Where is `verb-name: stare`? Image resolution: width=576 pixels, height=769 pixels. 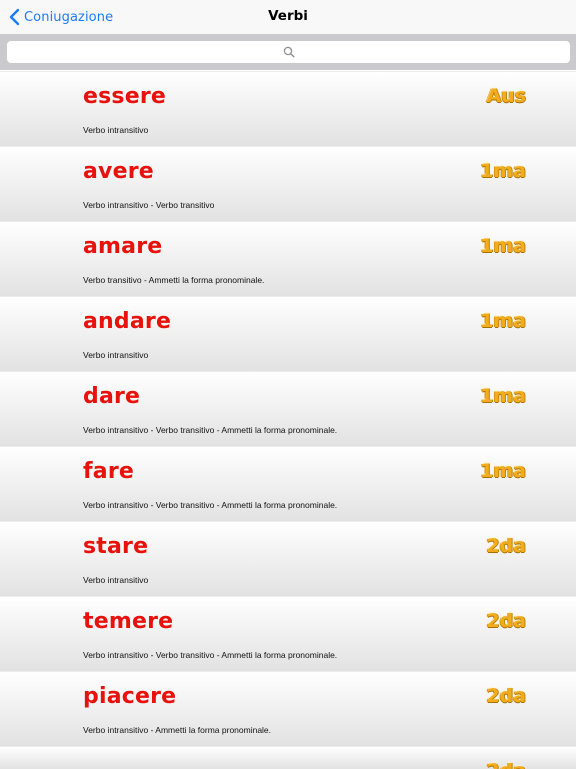
verb-name: stare is located at coordinates (116, 546).